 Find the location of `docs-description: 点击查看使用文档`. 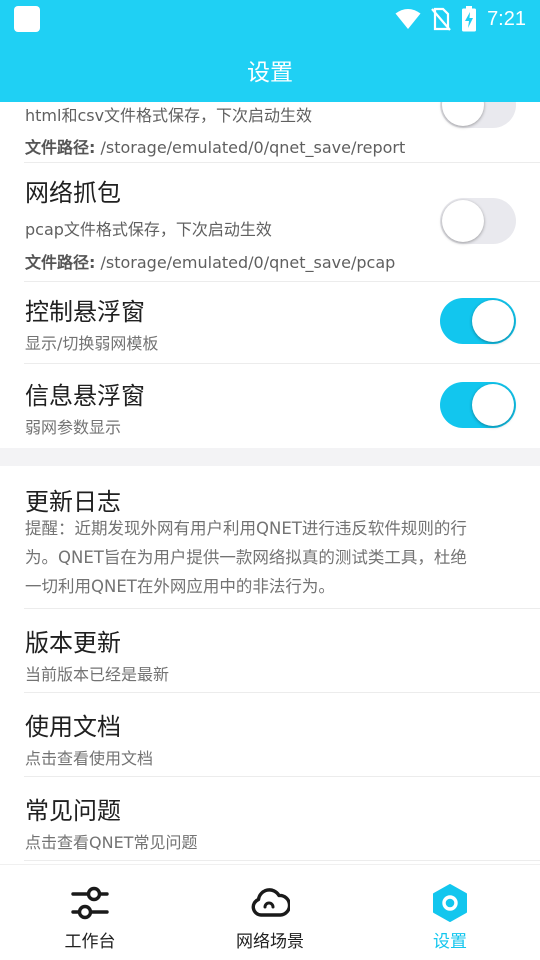

docs-description: 点击查看使用文档 is located at coordinates (89, 758).